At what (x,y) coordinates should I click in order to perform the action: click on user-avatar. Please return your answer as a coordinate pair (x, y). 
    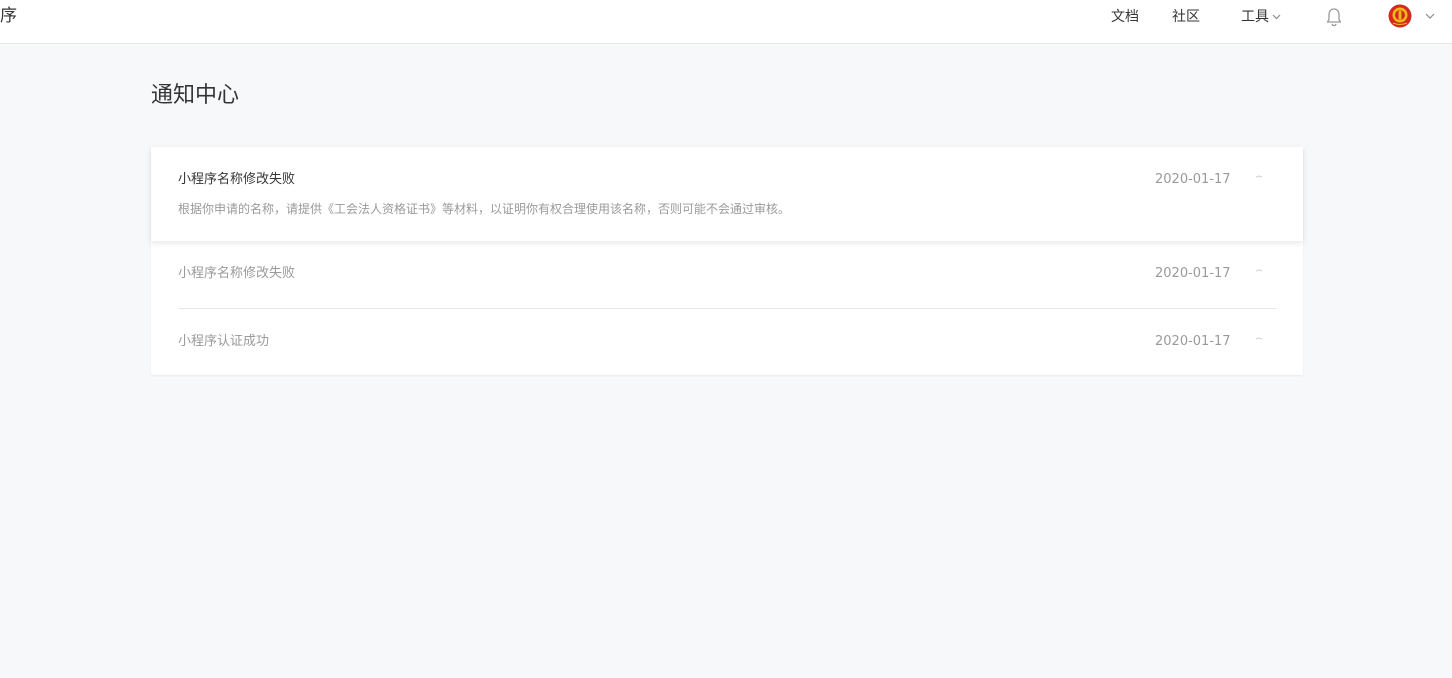
    Looking at the image, I should click on (1400, 16).